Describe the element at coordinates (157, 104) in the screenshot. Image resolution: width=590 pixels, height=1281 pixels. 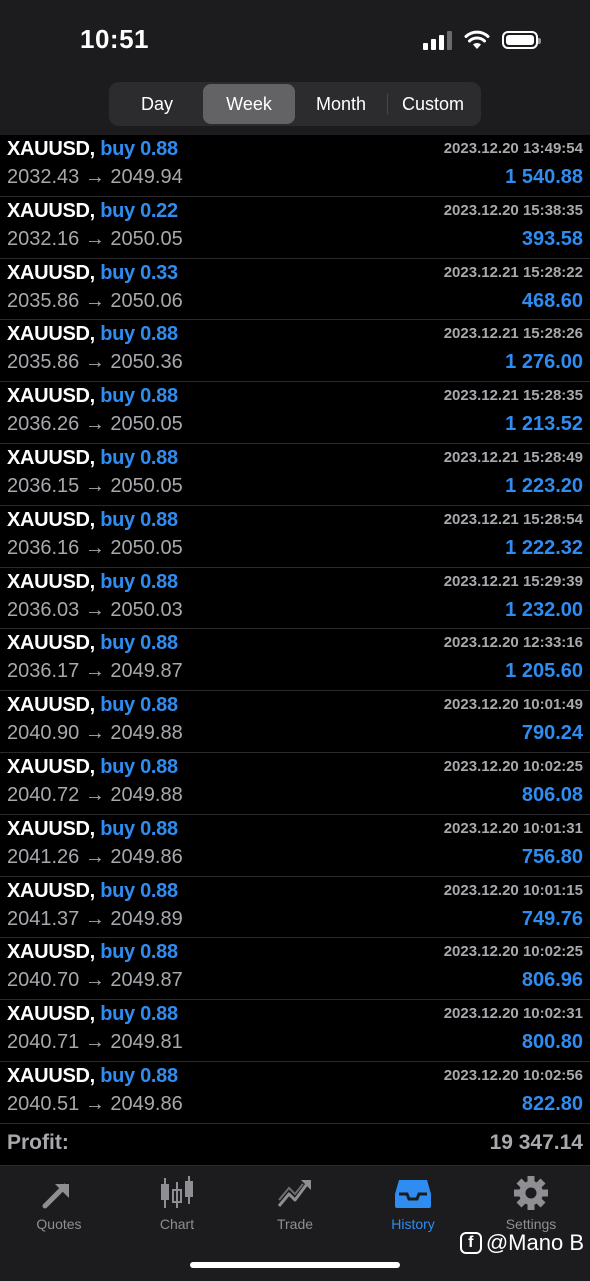
I see `period-day-button: Day` at that location.